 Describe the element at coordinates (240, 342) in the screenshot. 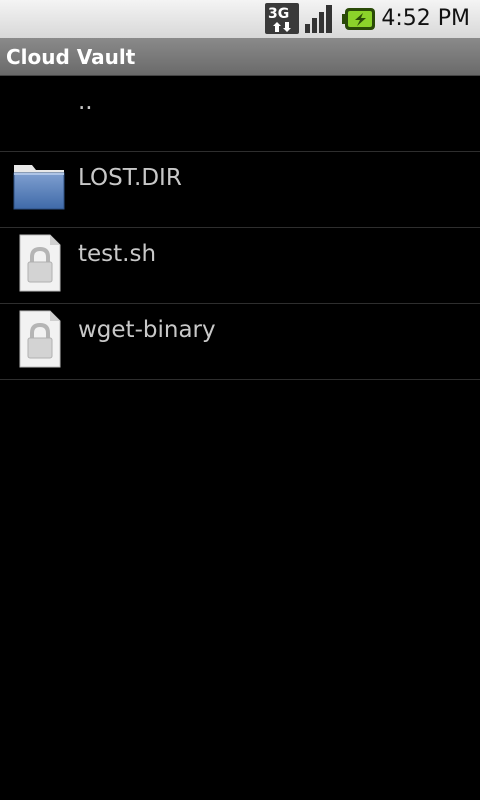

I see `list-item-wget-binary: wget-binary` at that location.